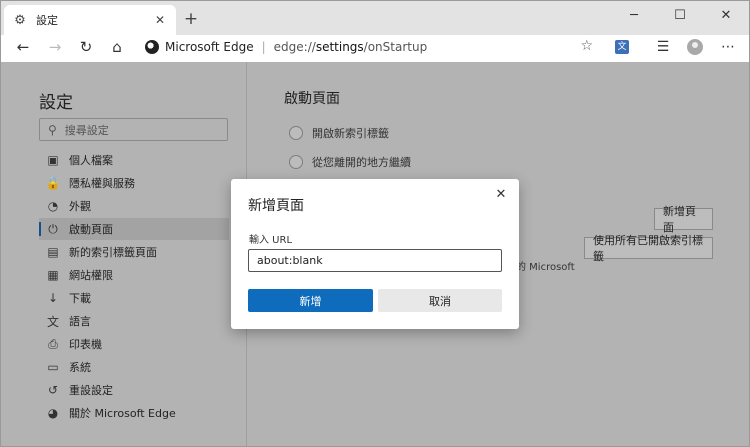 The height and width of the screenshot is (447, 750). I want to click on close-window-button: ✕, so click(726, 15).